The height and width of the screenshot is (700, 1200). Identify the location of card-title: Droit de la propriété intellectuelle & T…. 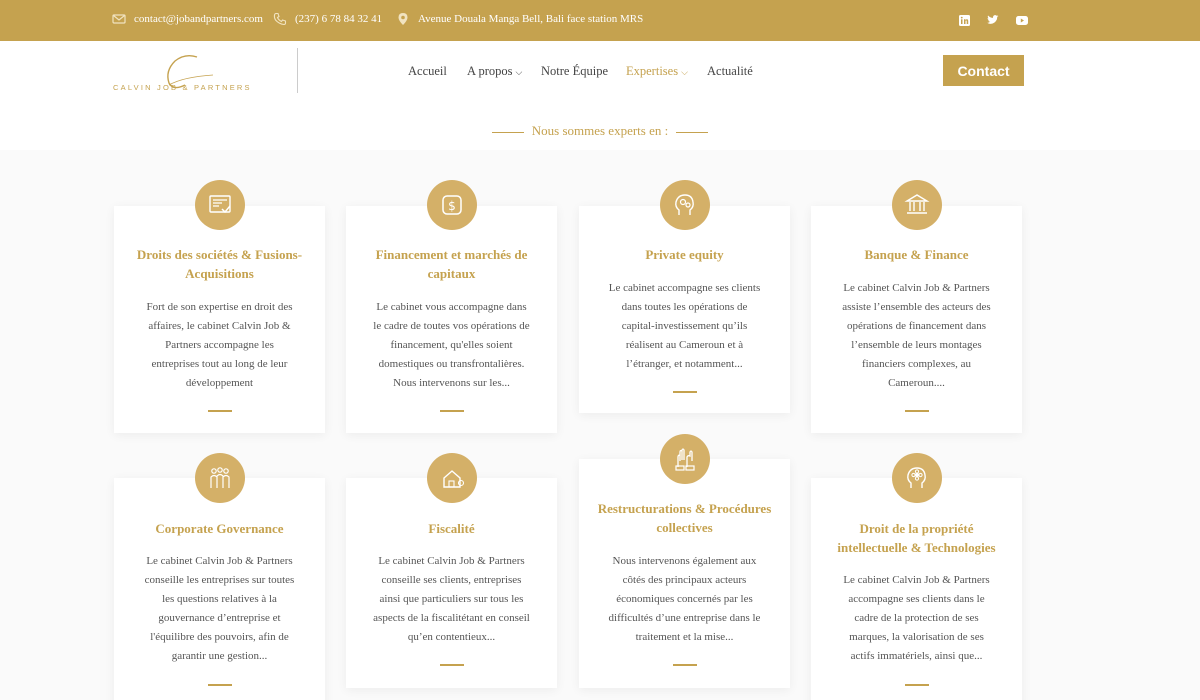
(916, 538).